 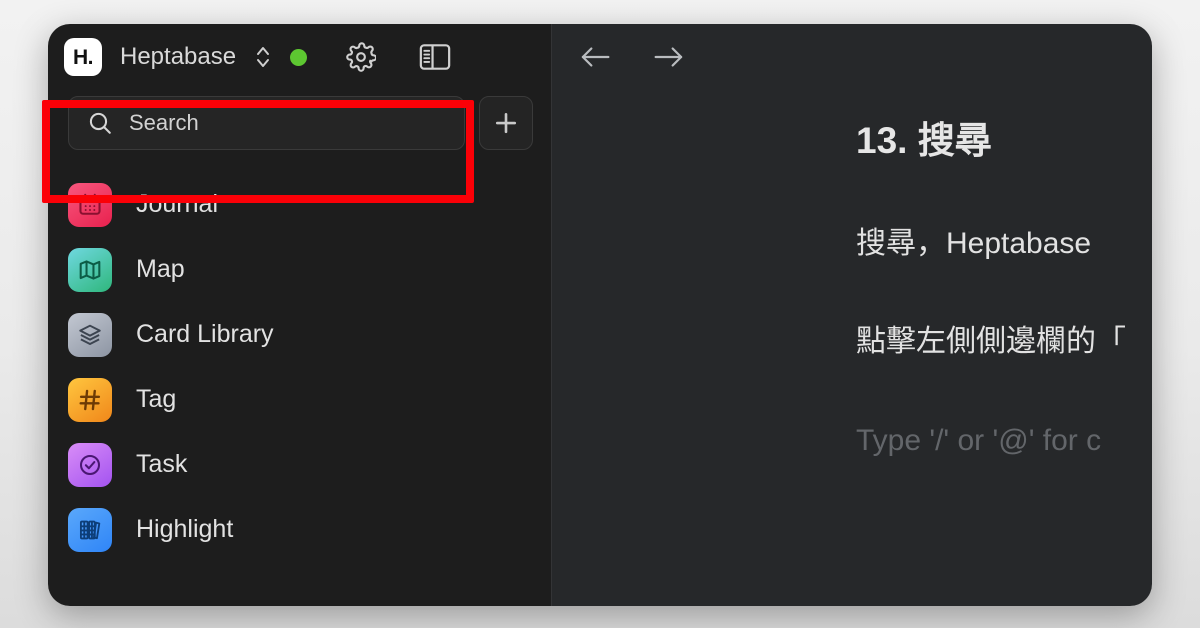 What do you see at coordinates (90, 269) in the screenshot?
I see `map-icon` at bounding box center [90, 269].